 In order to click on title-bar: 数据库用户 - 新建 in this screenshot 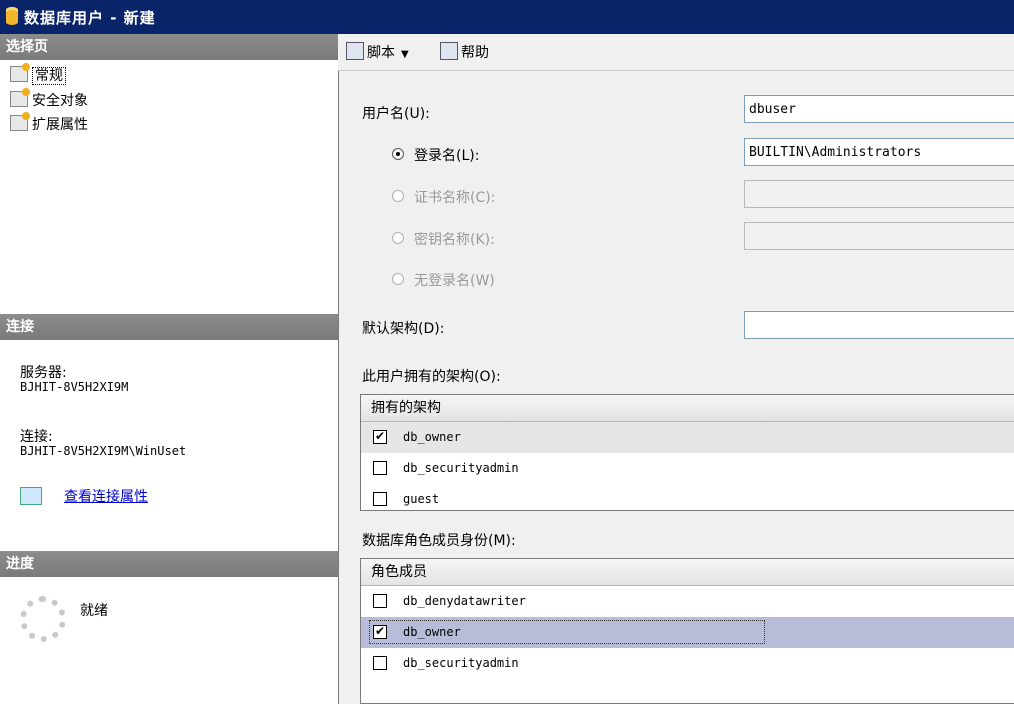, I will do `click(507, 17)`.